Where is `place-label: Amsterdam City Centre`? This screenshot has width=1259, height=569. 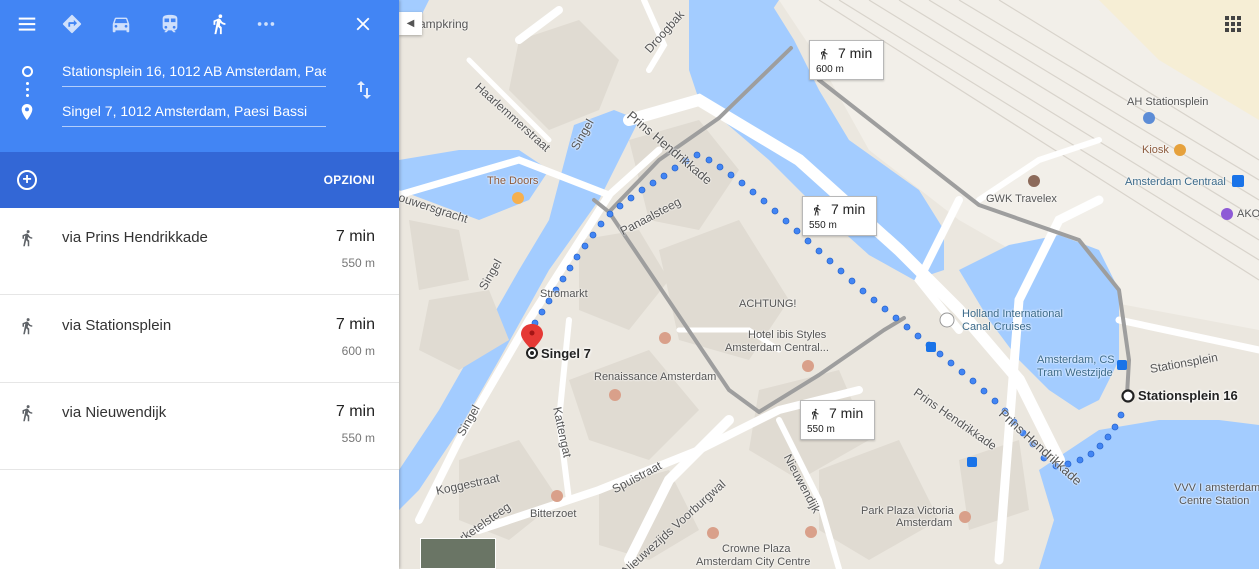 place-label: Amsterdam City Centre is located at coordinates (753, 562).